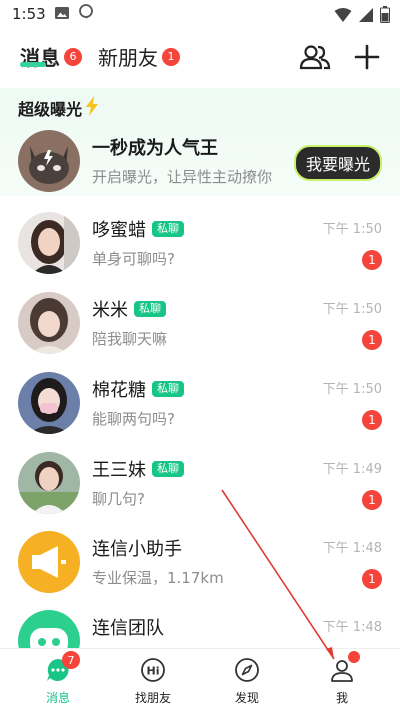  What do you see at coordinates (182, 177) in the screenshot?
I see `super-exposure-item-sub: 开启曝光，让异性主动撩你` at bounding box center [182, 177].